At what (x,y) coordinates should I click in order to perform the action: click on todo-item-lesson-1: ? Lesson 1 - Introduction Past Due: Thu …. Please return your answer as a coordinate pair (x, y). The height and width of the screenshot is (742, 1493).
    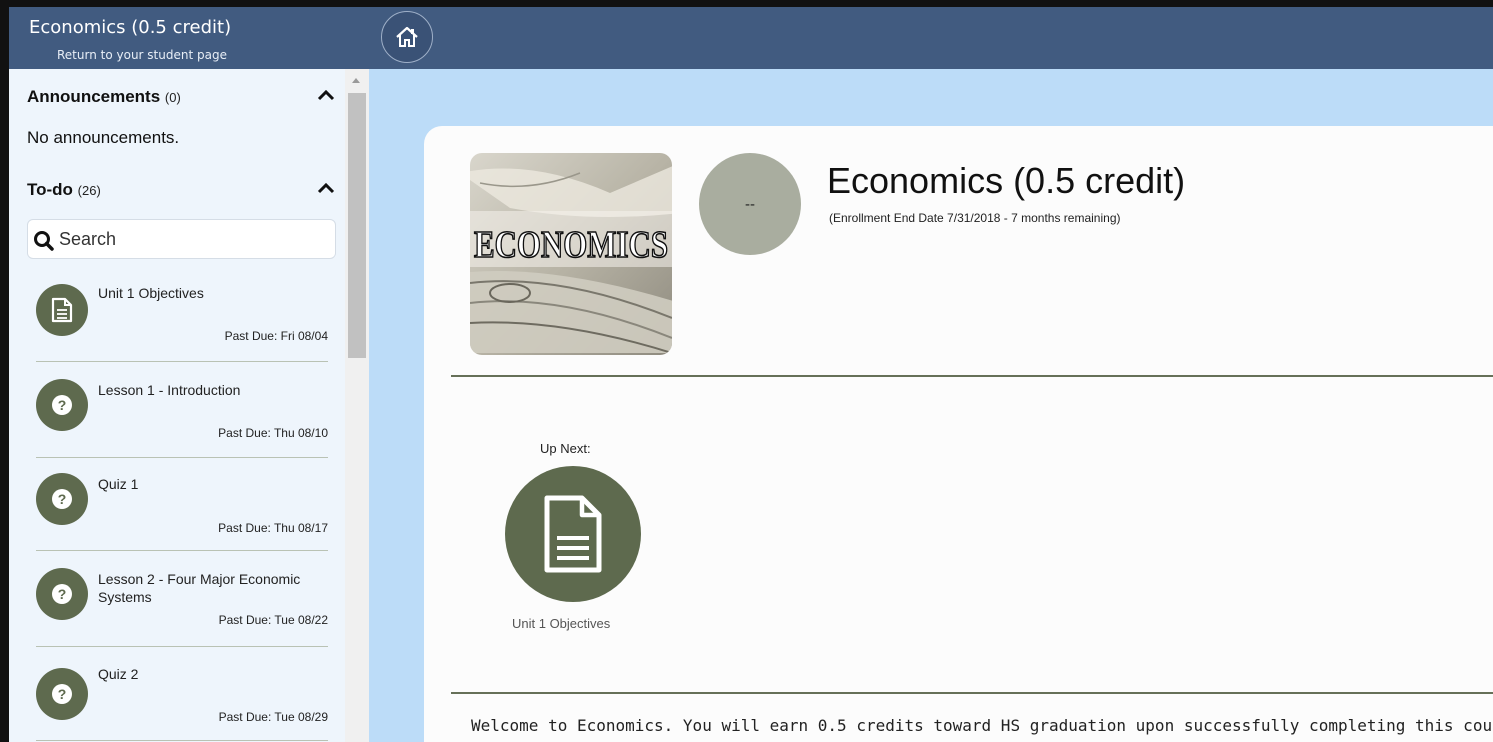
    Looking at the image, I should click on (182, 409).